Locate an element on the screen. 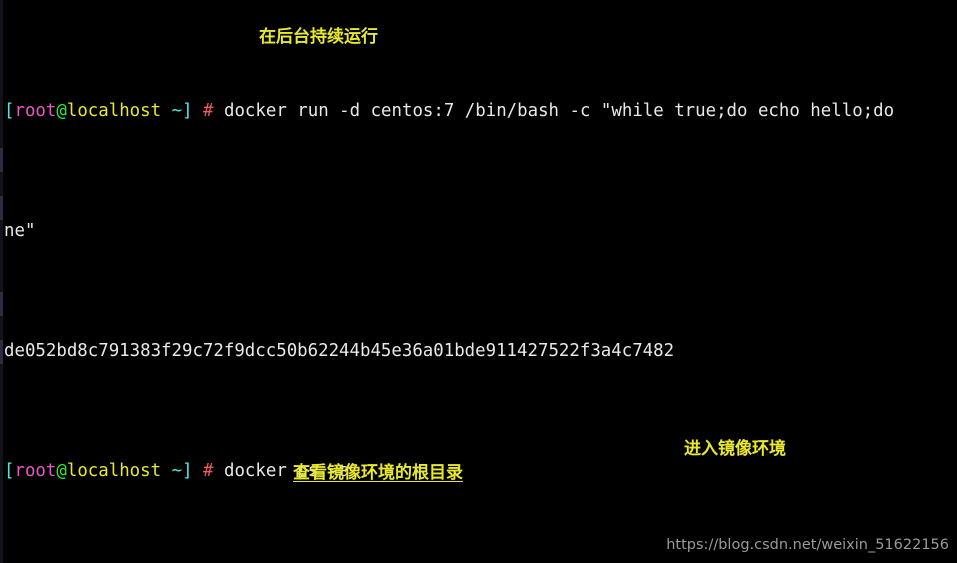 The image size is (957, 563). annotation-view-root-dir: 查看镜像环境的根目录 is located at coordinates (378, 473).